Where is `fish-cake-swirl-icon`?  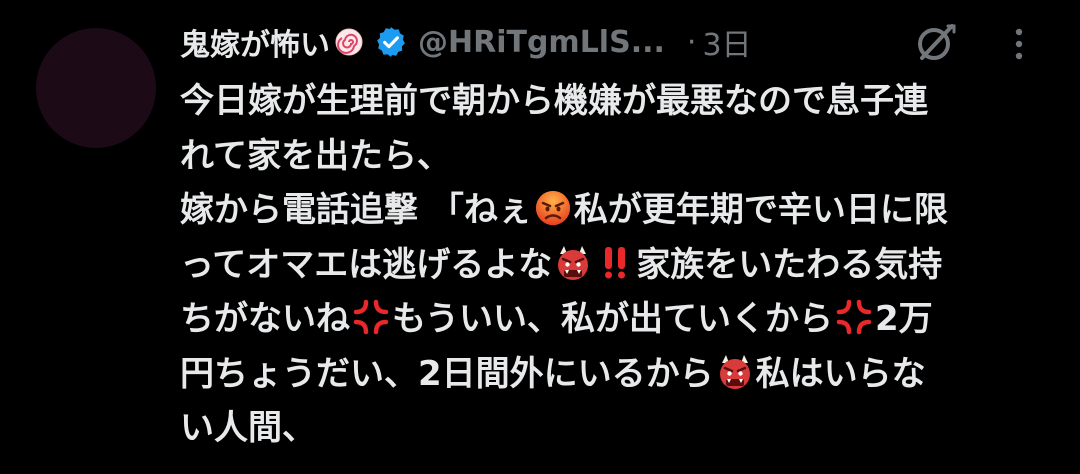
fish-cake-swirl-icon is located at coordinates (349, 42).